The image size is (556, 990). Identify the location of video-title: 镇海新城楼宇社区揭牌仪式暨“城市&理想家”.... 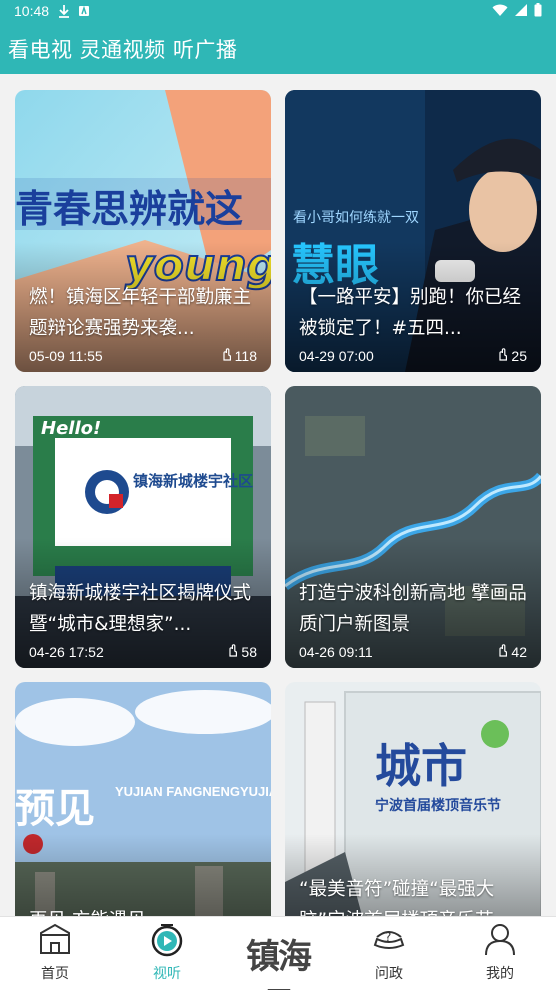
(140, 609).